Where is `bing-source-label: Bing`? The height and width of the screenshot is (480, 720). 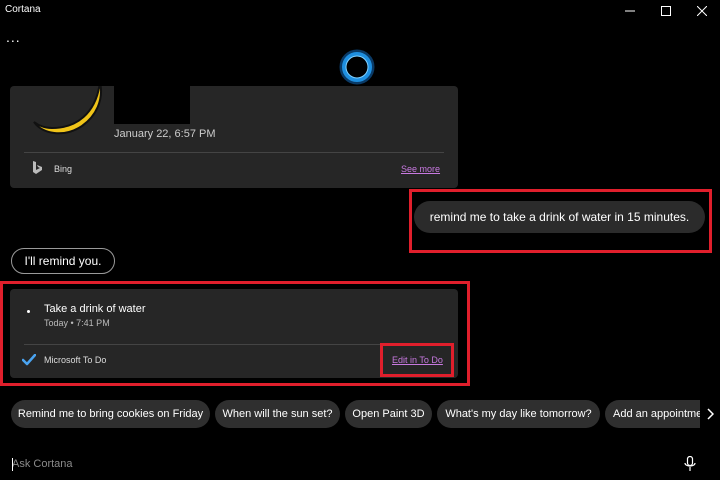 bing-source-label: Bing is located at coordinates (63, 169).